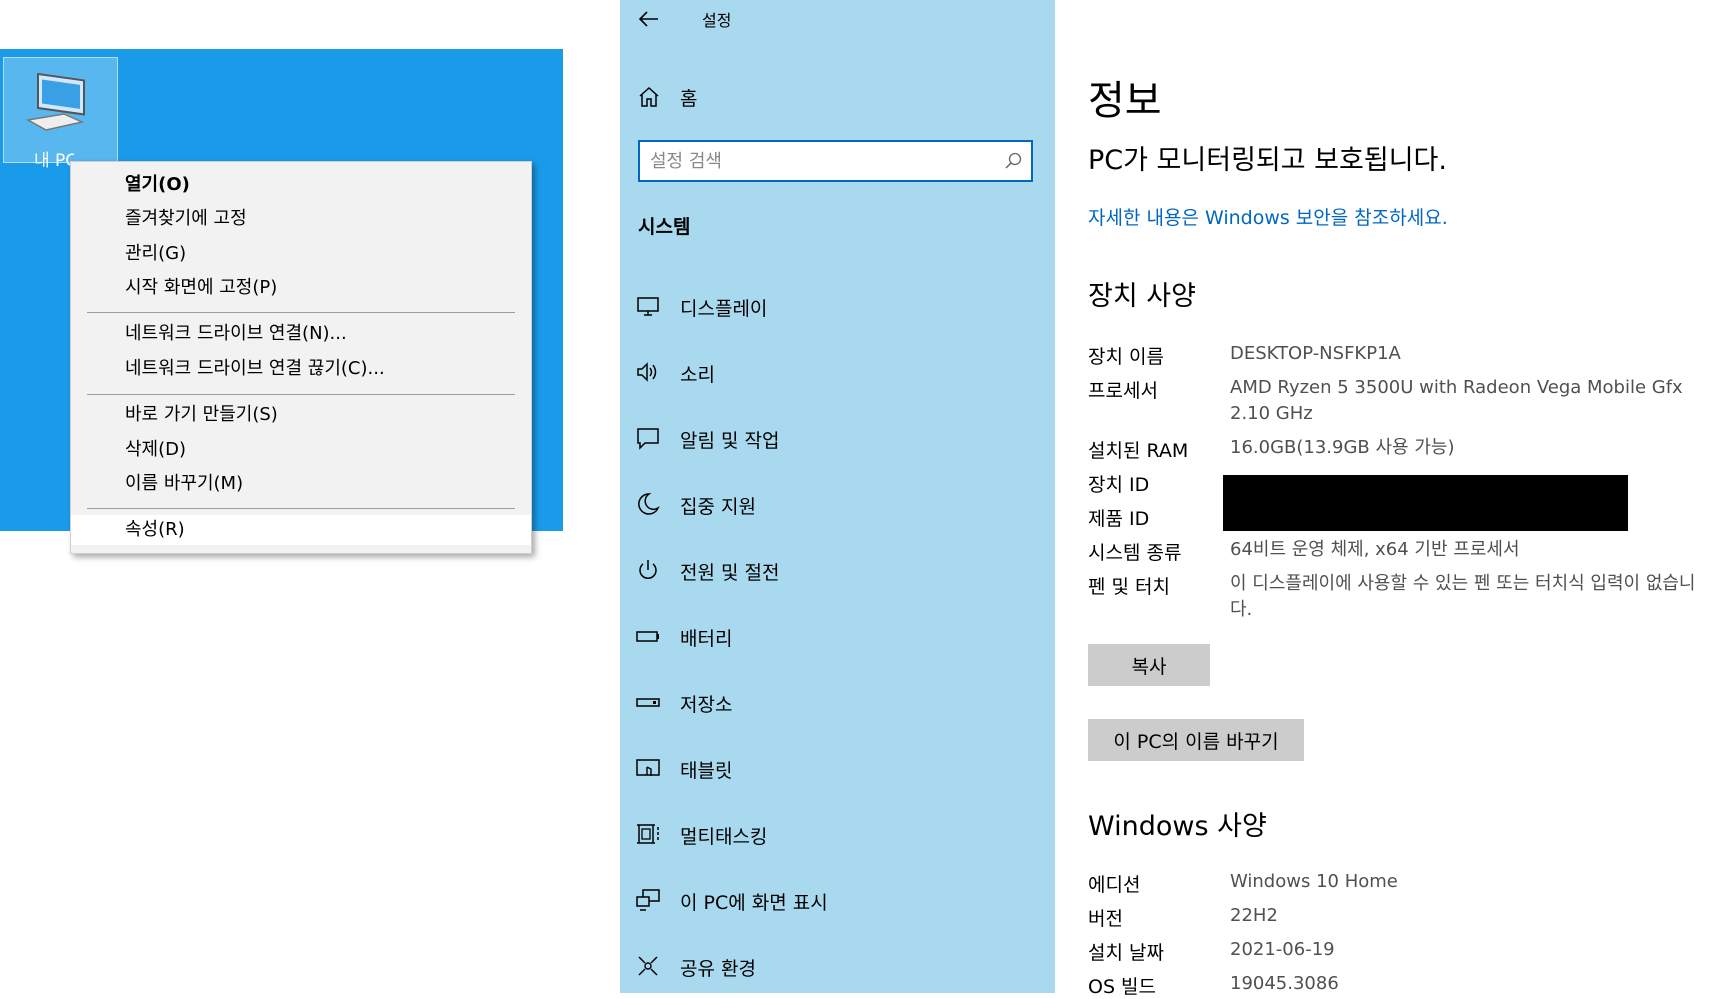 The image size is (1730, 999). I want to click on spec-label-device-id: 장치 ID, so click(1119, 485).